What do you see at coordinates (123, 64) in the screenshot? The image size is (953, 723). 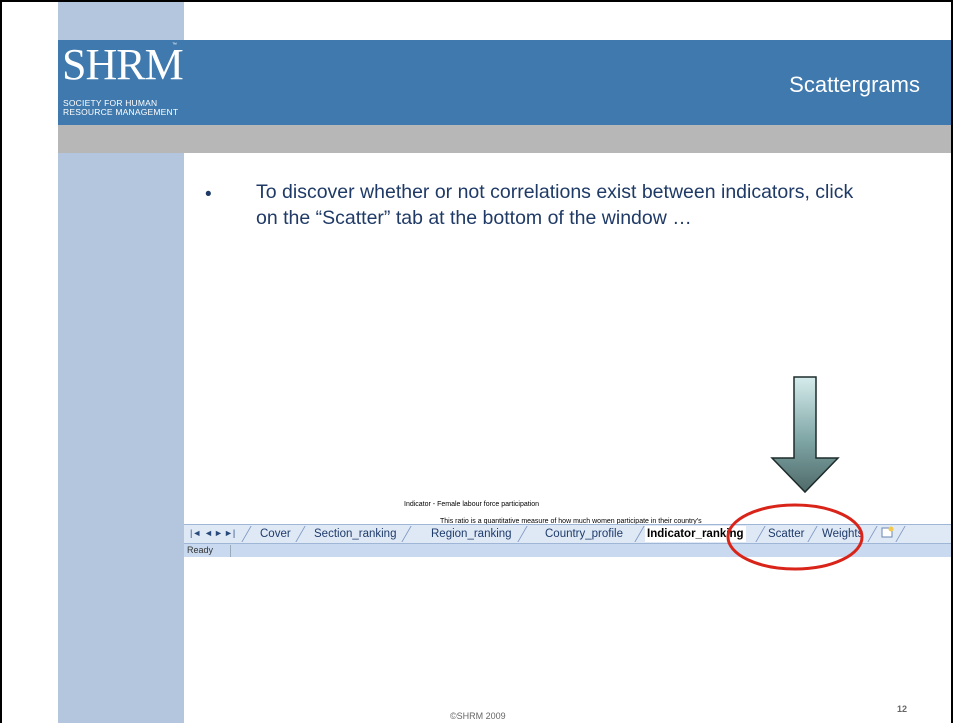 I see `shrm-logo: SHRM` at bounding box center [123, 64].